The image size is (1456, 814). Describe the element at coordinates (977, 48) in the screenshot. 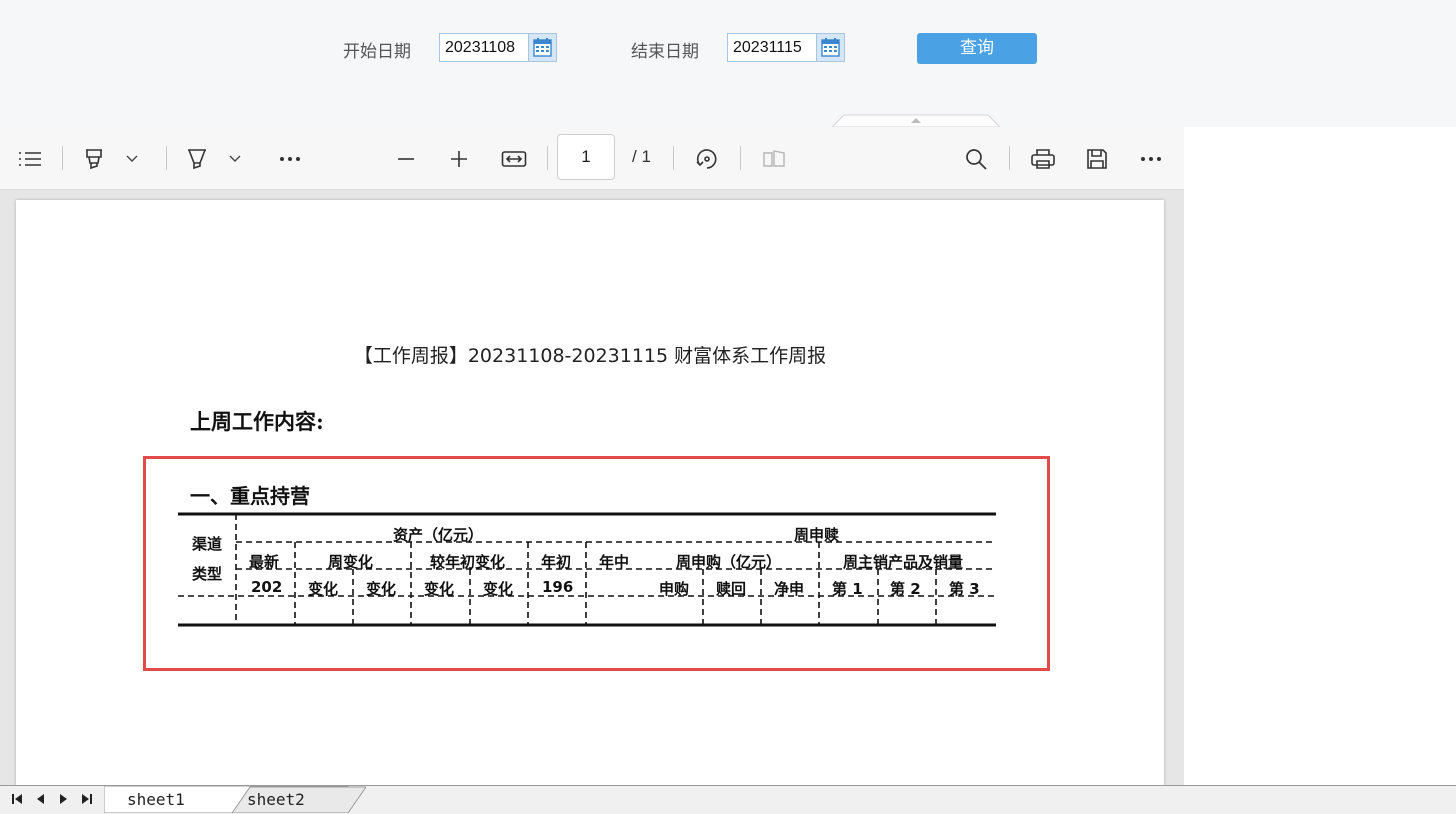

I see `query-button: 查询` at that location.